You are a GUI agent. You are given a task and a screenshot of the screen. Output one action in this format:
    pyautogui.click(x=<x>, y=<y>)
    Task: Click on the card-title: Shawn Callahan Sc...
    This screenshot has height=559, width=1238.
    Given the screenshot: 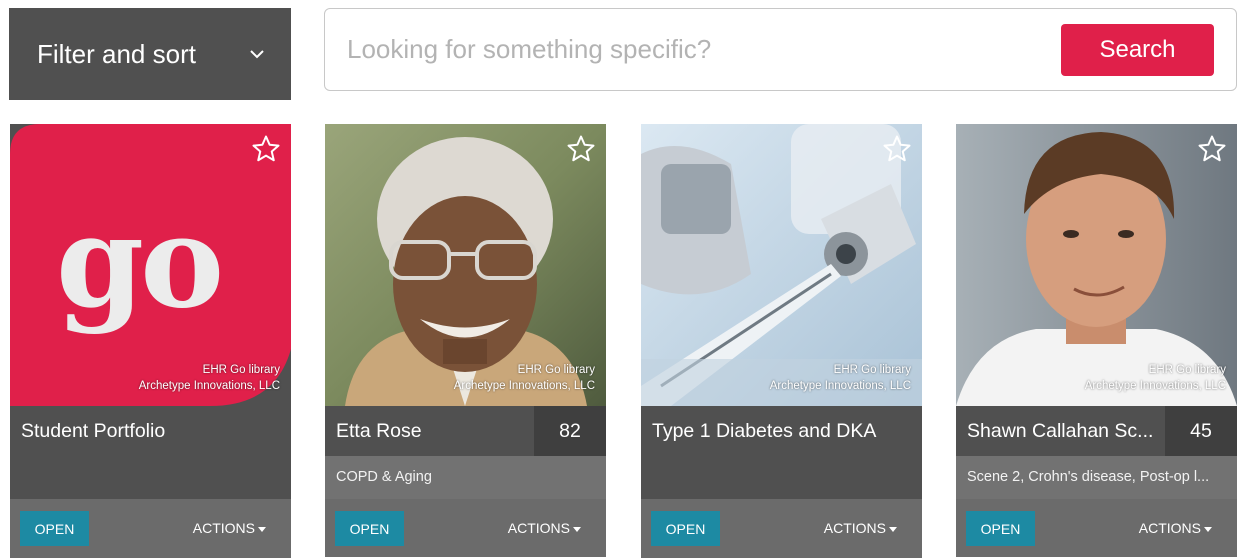 What is the action you would take?
    pyautogui.click(x=1060, y=431)
    